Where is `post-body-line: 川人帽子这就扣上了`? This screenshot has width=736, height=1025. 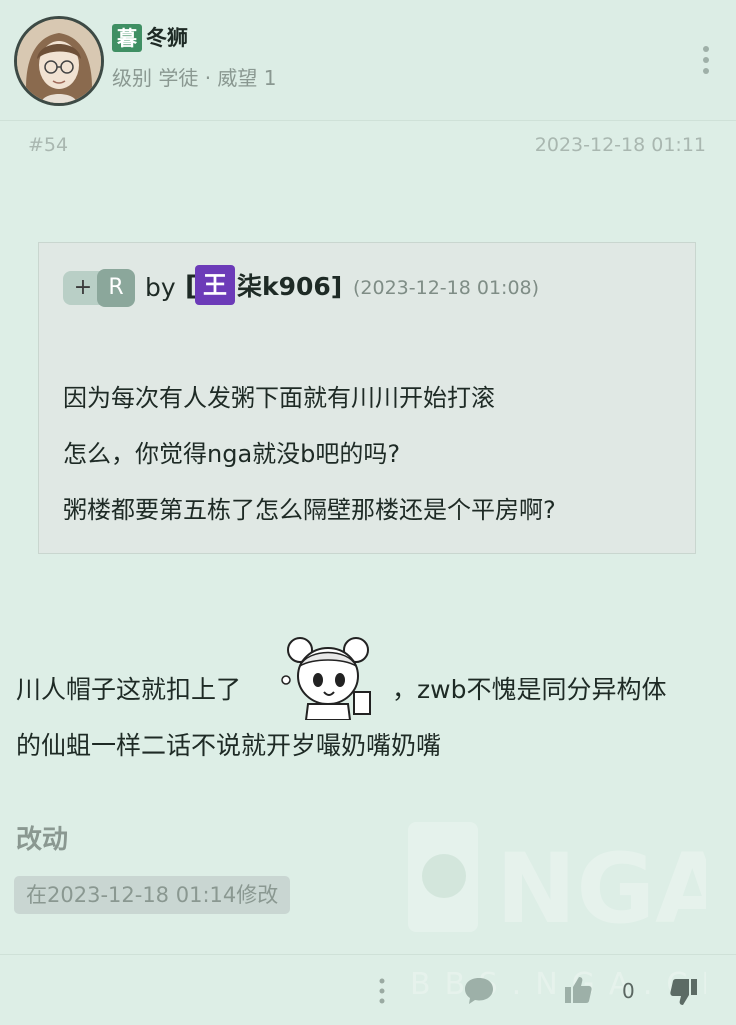
post-body-line: 川人帽子这就扣上了 is located at coordinates (129, 689).